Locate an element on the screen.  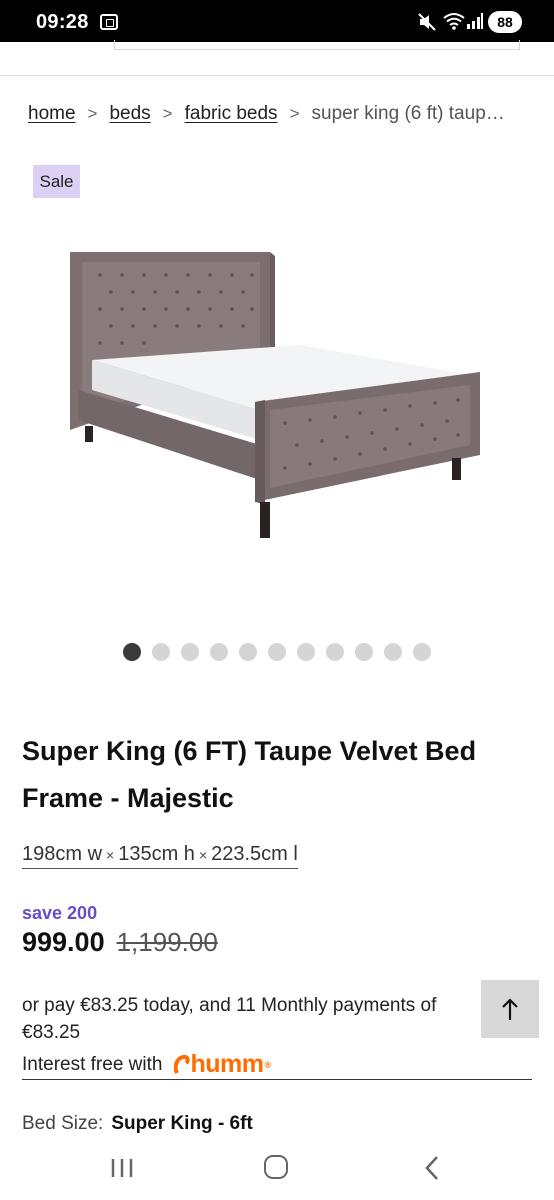
bed-size-option: Bed Size: Super King - 6ft is located at coordinates (137, 1124).